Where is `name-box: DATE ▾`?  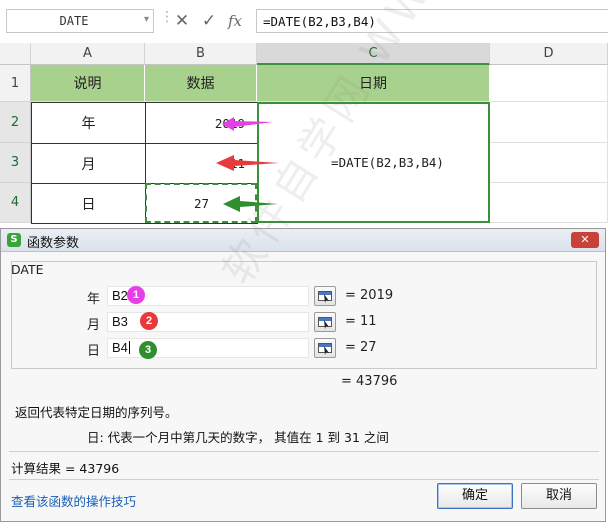 name-box: DATE ▾ is located at coordinates (80, 21).